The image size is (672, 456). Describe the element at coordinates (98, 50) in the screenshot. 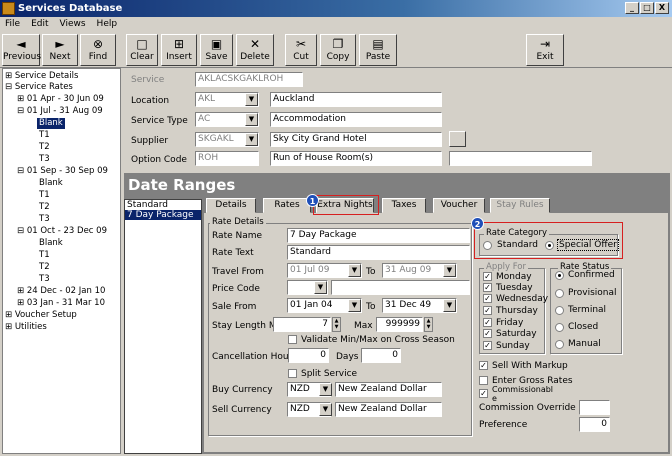

I see `find-button: ⊗ Find` at that location.